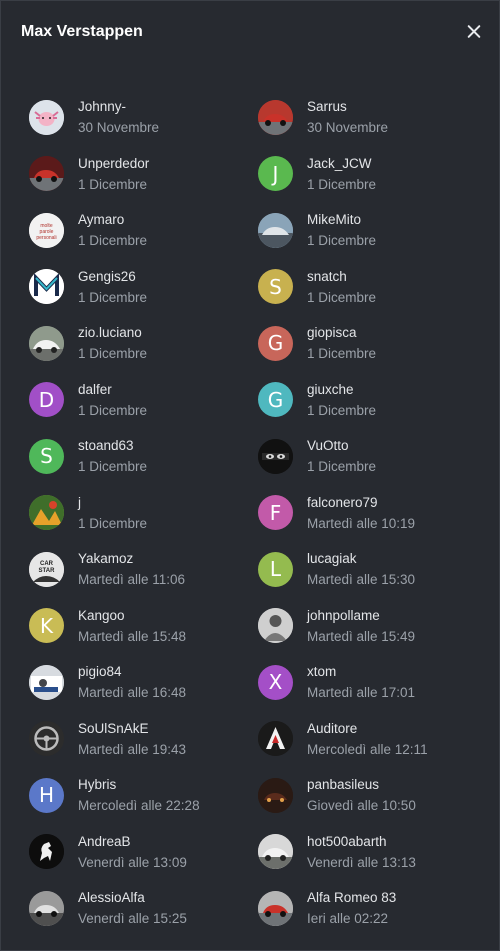 The image size is (500, 951). I want to click on user-name: johnpollame, so click(361, 615).